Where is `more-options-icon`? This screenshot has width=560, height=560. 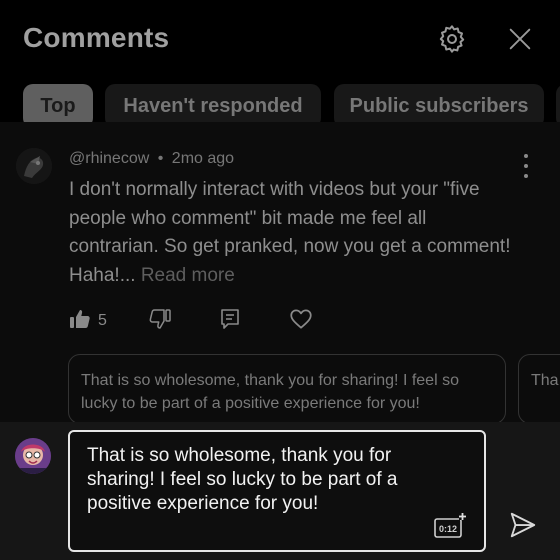
more-options-icon is located at coordinates (526, 166).